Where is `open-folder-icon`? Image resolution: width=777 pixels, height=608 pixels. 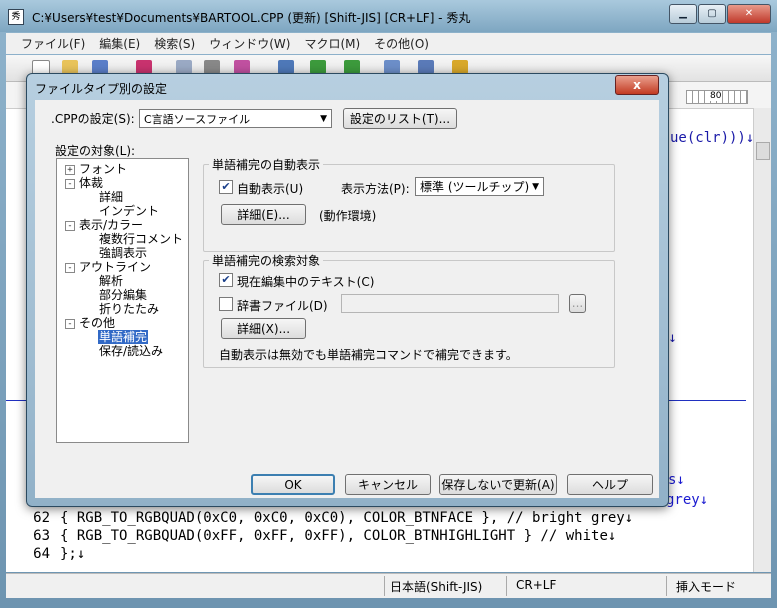 open-folder-icon is located at coordinates (70, 67).